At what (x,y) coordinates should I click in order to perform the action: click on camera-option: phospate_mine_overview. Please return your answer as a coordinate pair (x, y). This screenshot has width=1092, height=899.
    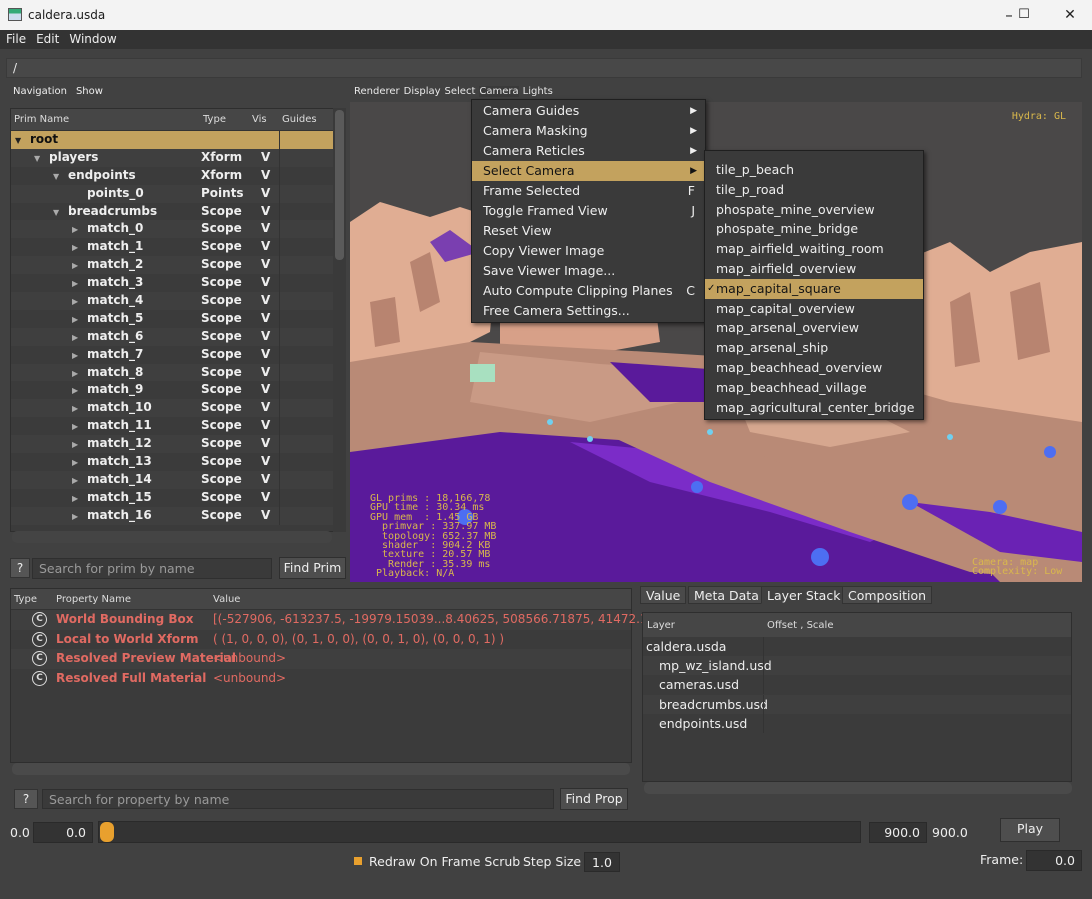
    Looking at the image, I should click on (814, 210).